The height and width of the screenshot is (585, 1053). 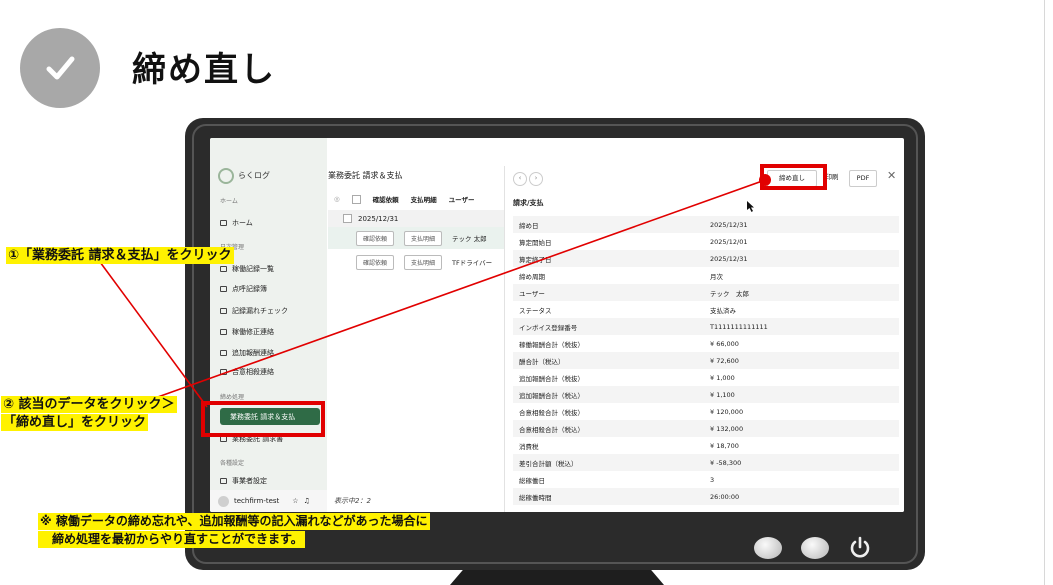 I want to click on pointer-dot, so click(x=765, y=180).